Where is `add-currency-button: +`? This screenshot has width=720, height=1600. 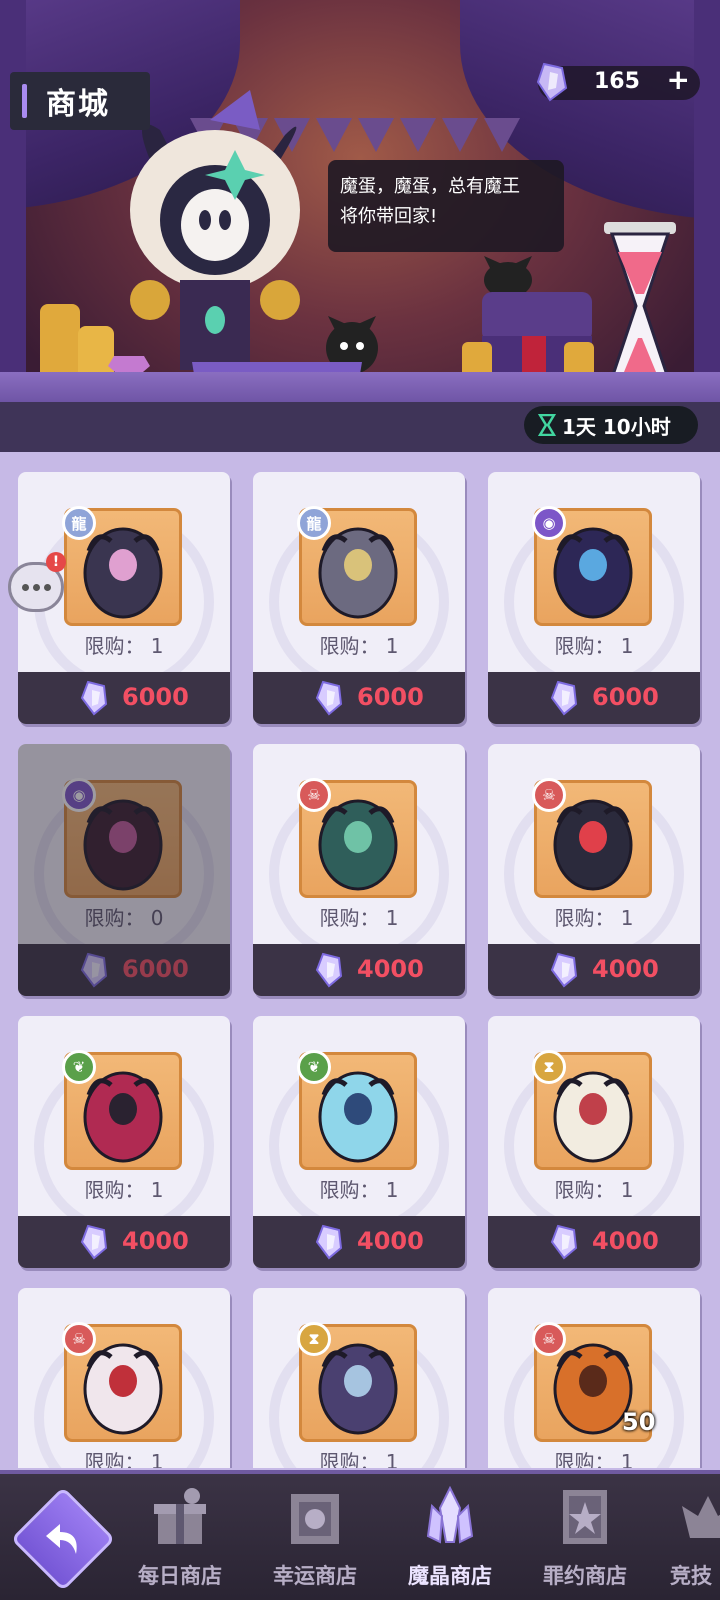 add-currency-button: + is located at coordinates (678, 79).